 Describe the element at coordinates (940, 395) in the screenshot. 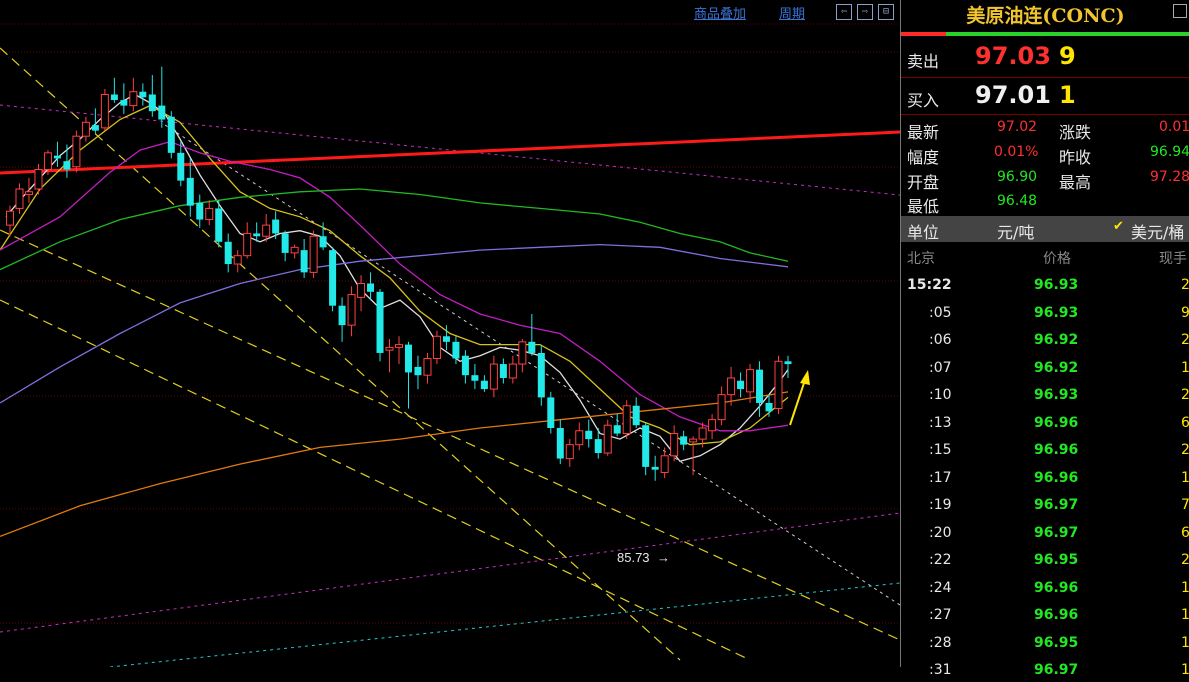

I see `tick-time: :10` at that location.